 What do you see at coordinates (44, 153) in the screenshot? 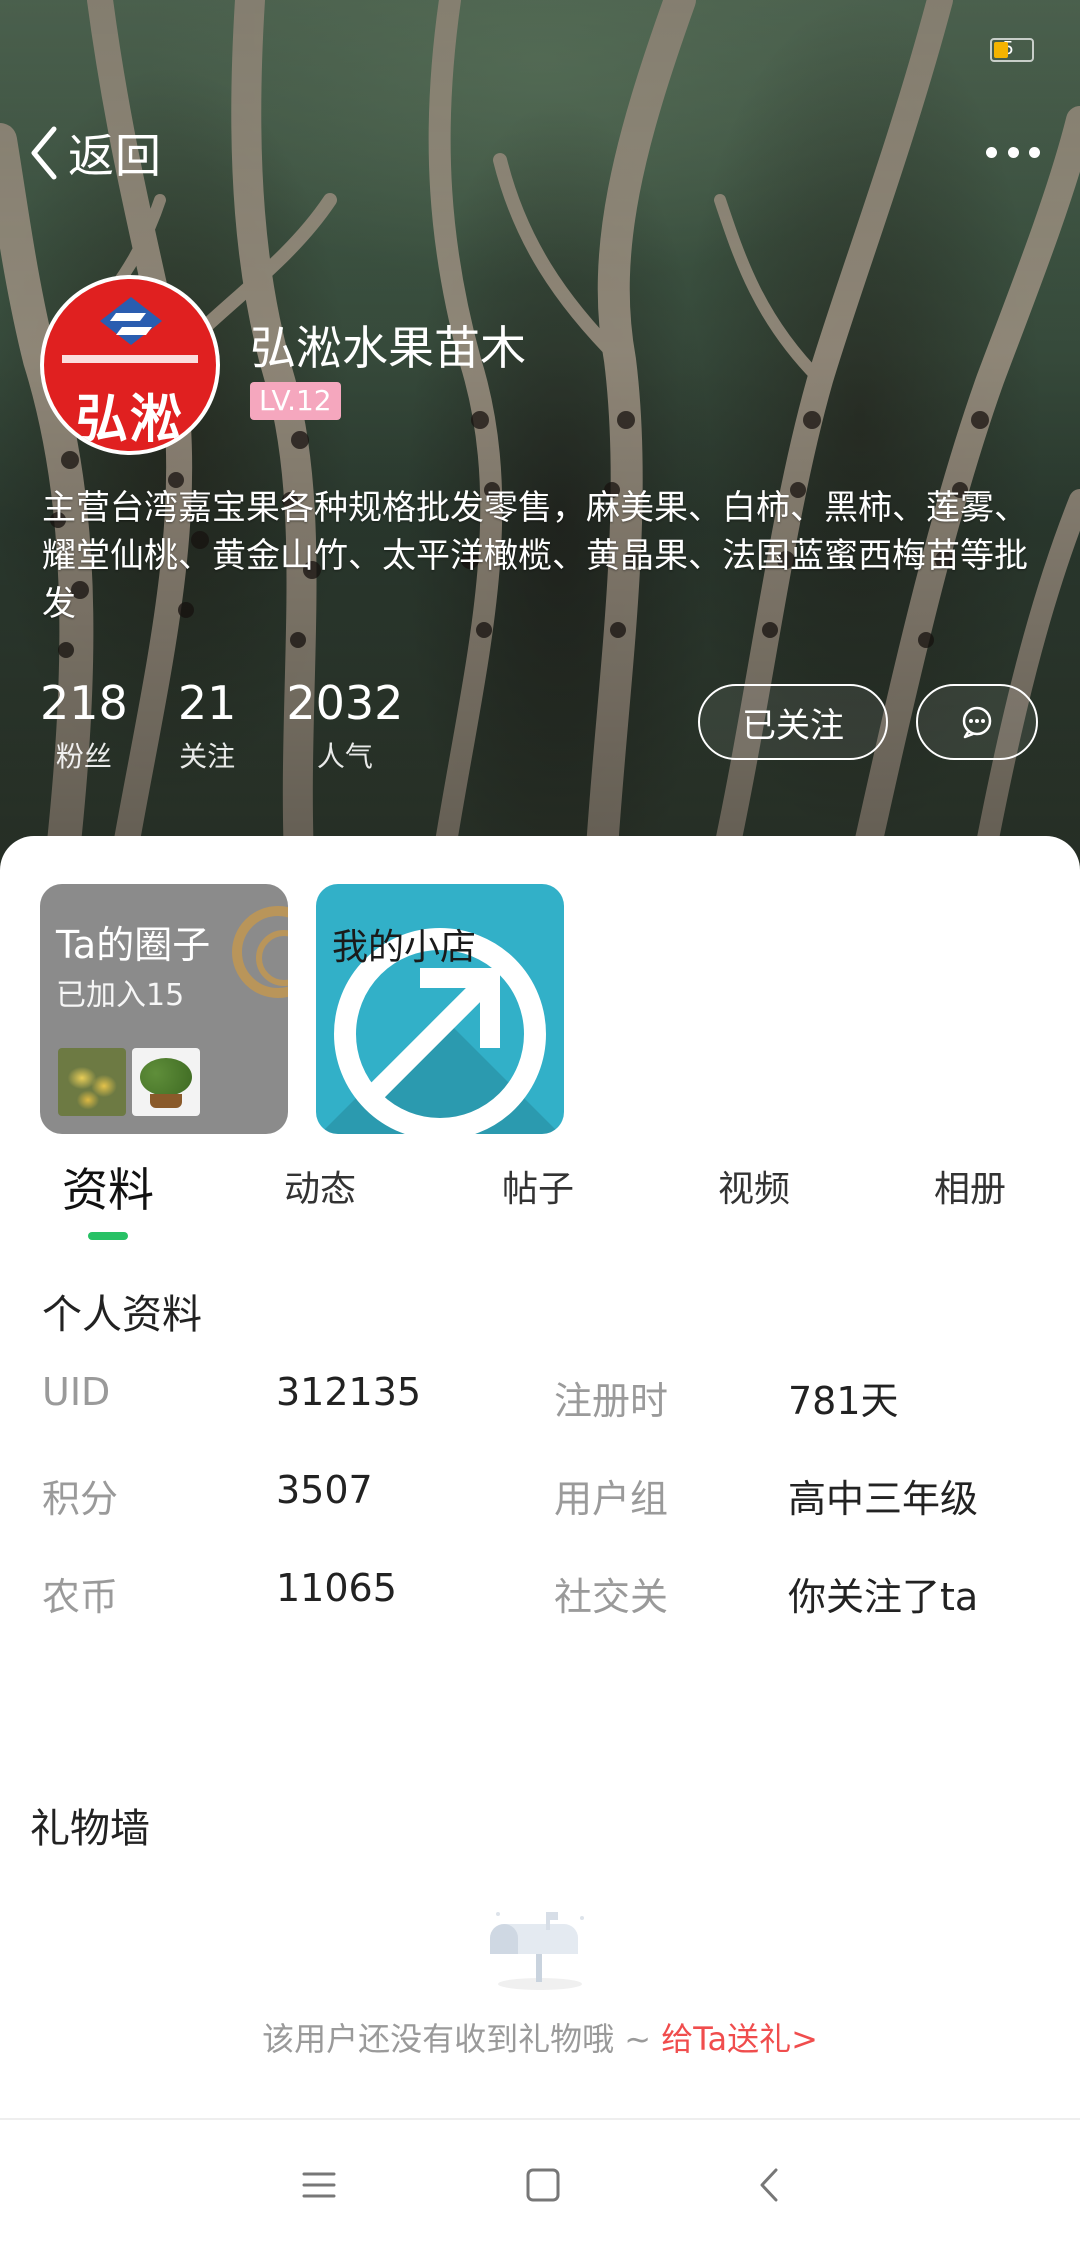
I see `chevron-left-icon` at bounding box center [44, 153].